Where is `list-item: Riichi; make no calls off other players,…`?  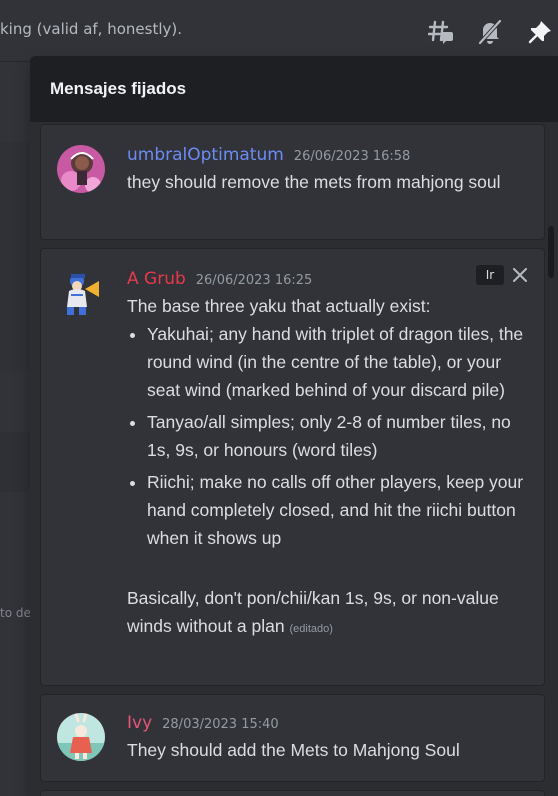 list-item: Riichi; make no calls off other players,… is located at coordinates (336, 510).